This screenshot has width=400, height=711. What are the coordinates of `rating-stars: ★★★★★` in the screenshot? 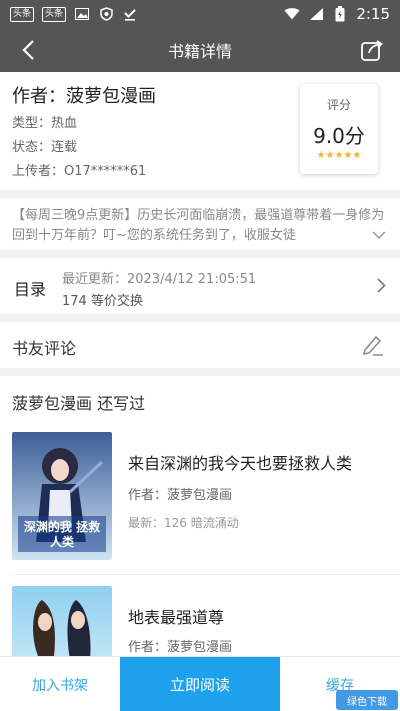 It's located at (339, 155).